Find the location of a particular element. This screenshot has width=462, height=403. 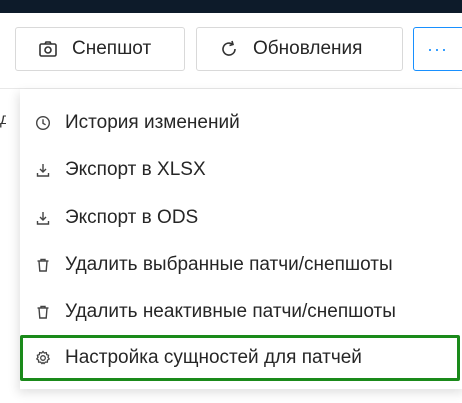

ellipsis-icon: ··· is located at coordinates (437, 48).